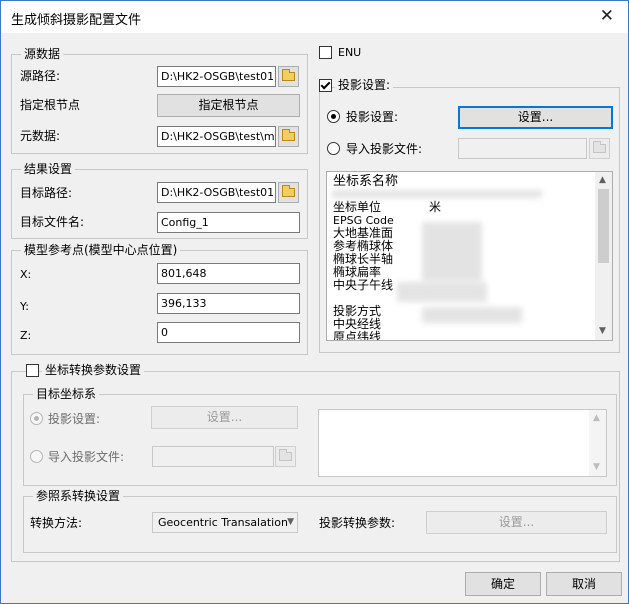 The width and height of the screenshot is (629, 604). I want to click on z-label: Z:, so click(26, 335).